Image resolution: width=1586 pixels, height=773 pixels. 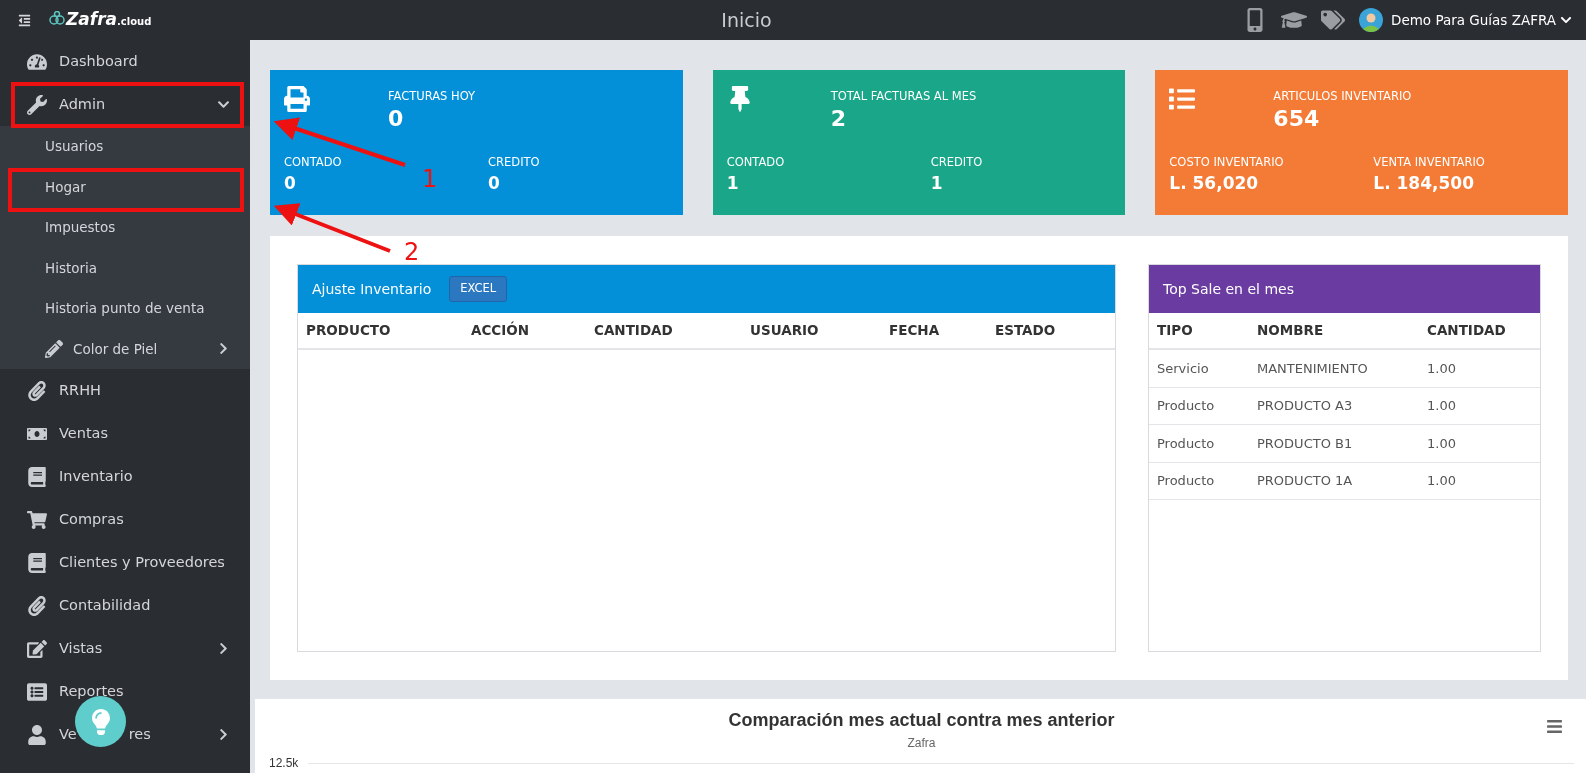 I want to click on sidebar-item: Ventas, so click(x=125, y=433).